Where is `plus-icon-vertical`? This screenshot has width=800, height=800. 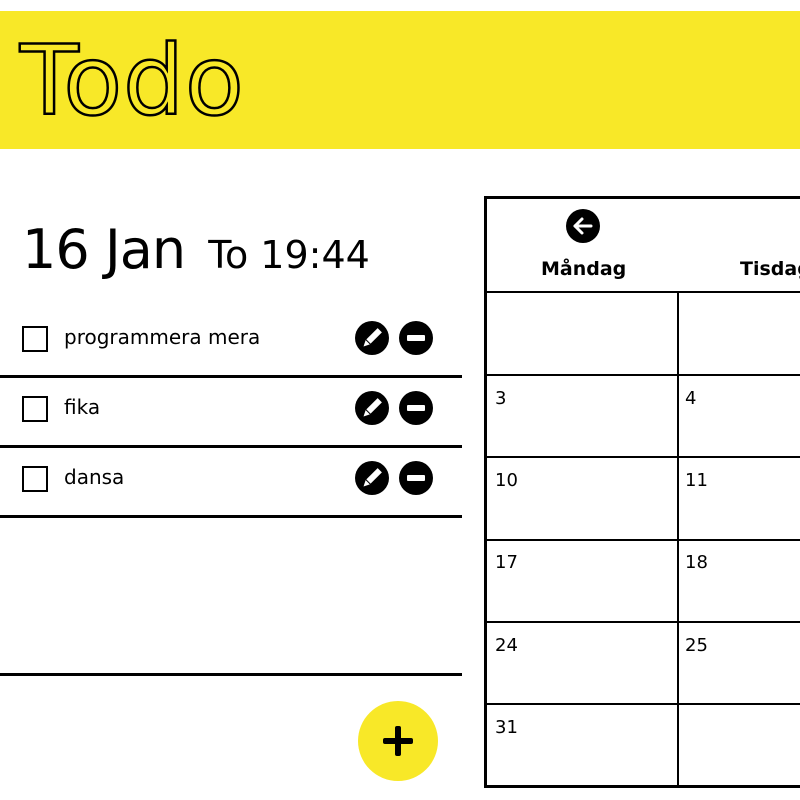
plus-icon-vertical is located at coordinates (398, 741).